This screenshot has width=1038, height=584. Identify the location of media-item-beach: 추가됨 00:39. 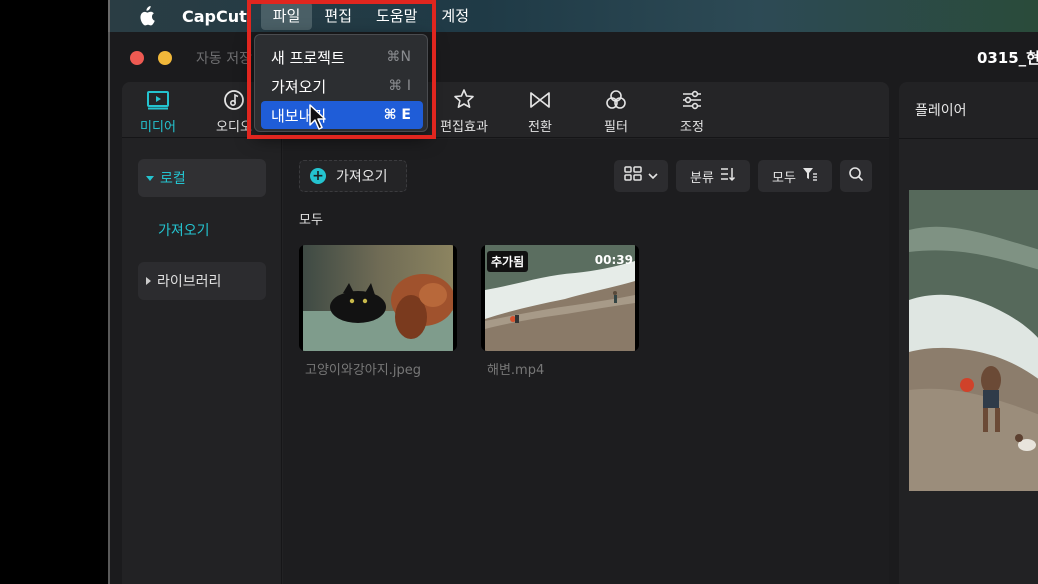
(560, 298).